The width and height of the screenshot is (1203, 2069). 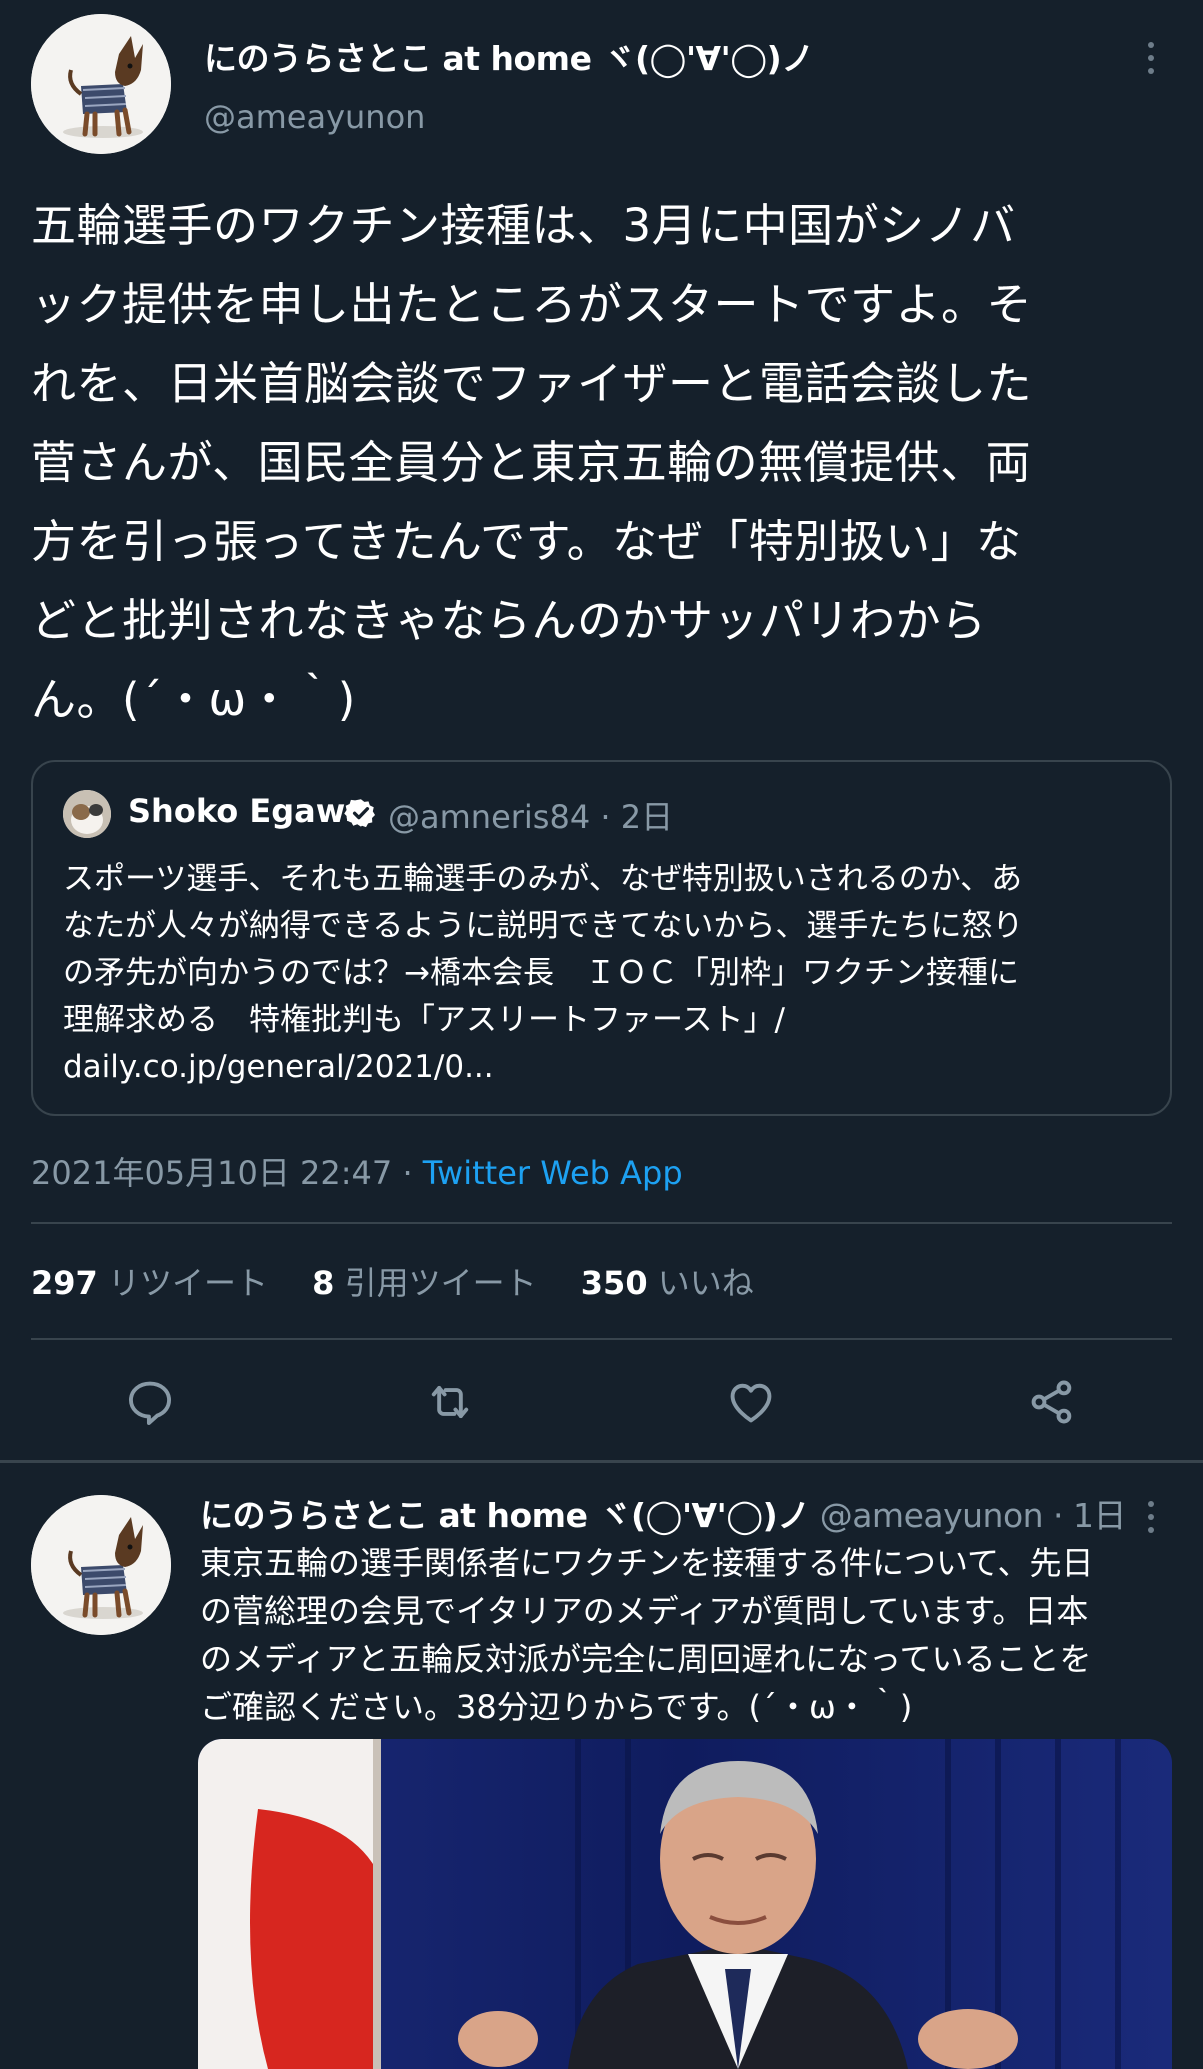 I want to click on reply-icon, so click(x=150, y=1402).